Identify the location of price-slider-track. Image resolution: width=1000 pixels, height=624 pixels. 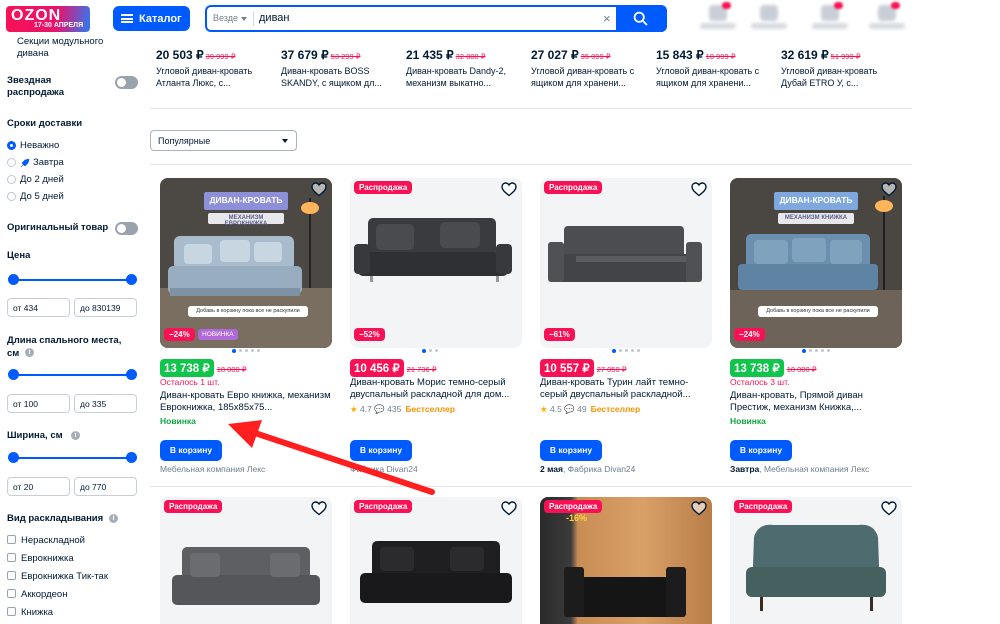
(72, 280).